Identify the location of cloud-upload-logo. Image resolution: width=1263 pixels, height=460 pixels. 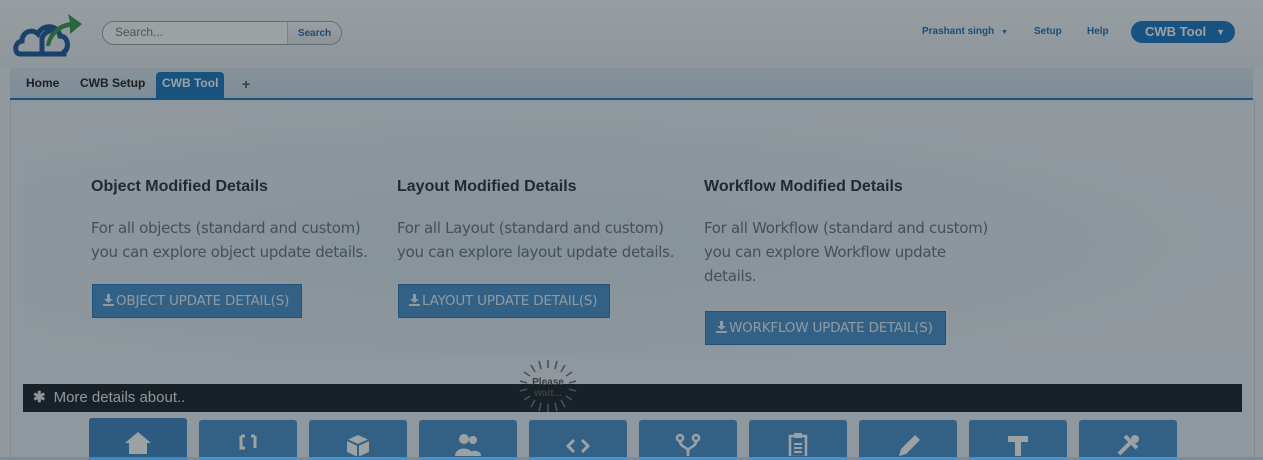
(48, 33).